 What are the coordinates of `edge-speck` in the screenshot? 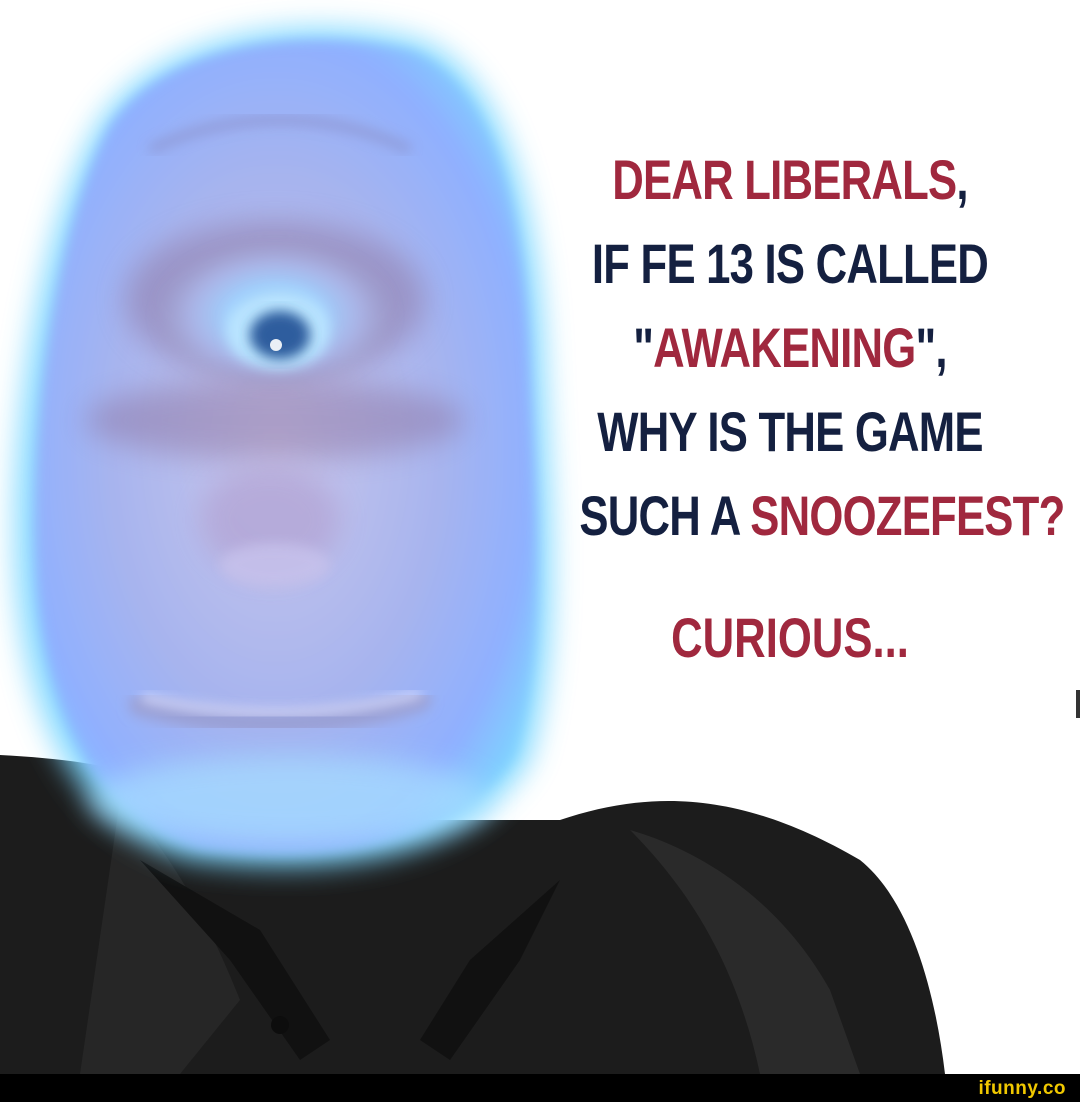 It's located at (1078, 704).